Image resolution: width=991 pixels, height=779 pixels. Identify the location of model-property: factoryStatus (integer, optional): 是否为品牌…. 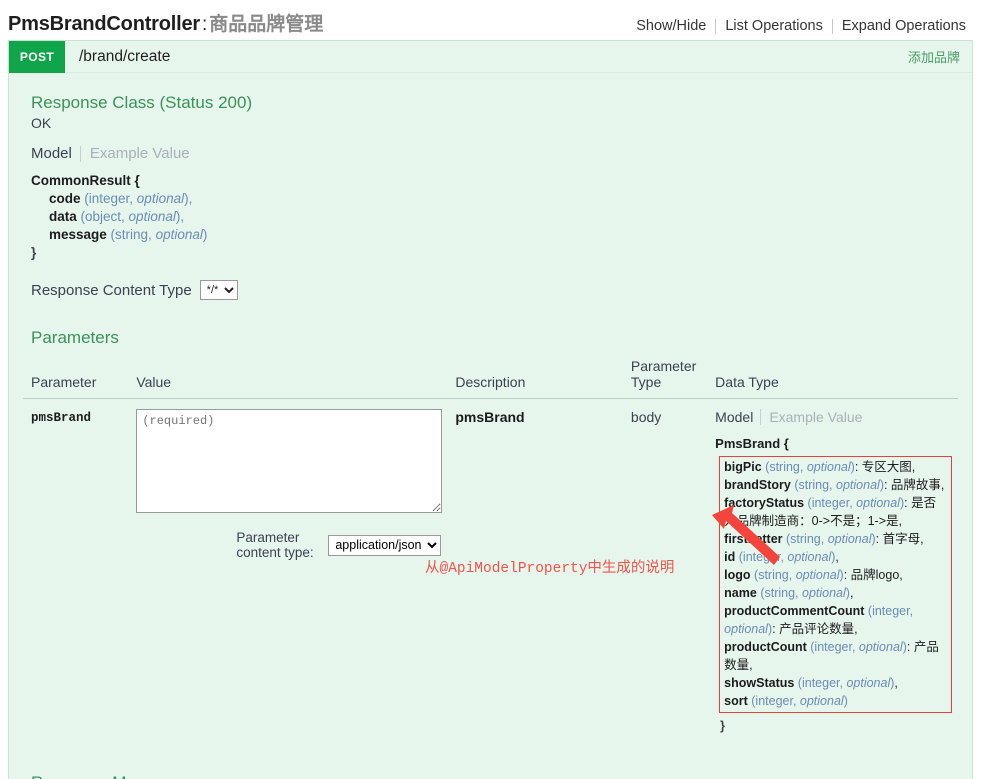
(836, 512).